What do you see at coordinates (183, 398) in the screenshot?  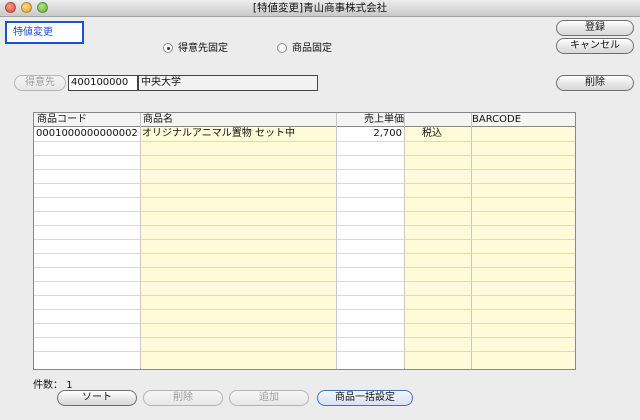 I see `delete-row-button: 削除` at bounding box center [183, 398].